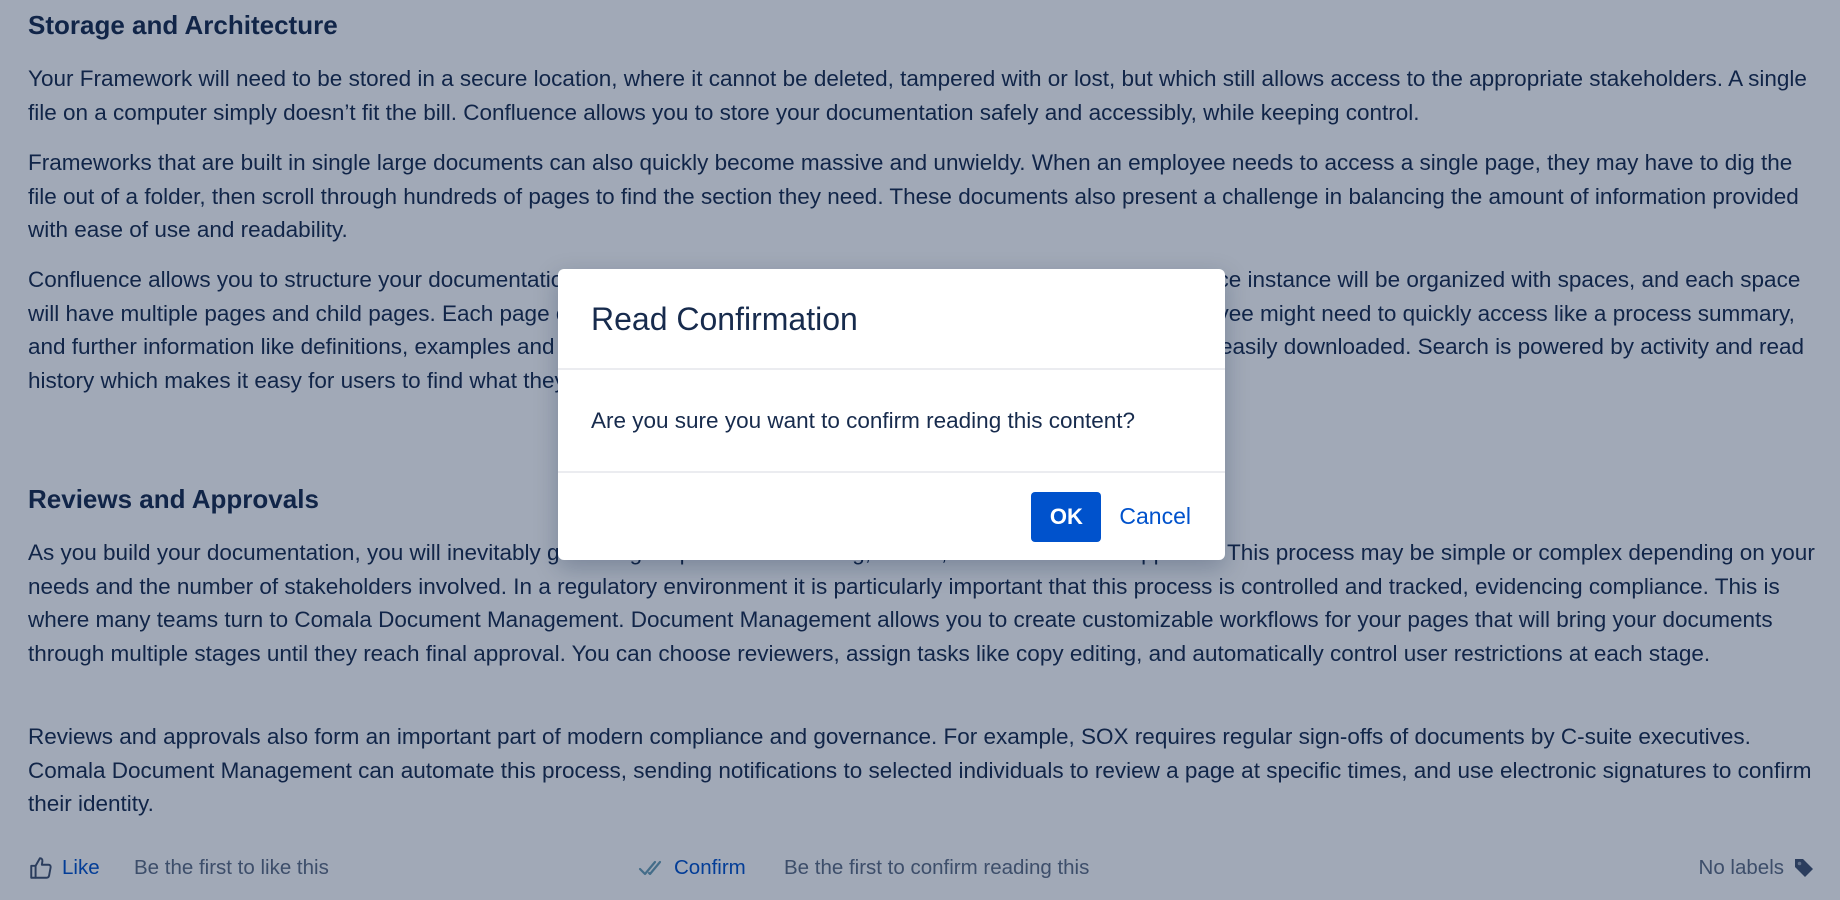  Describe the element at coordinates (1066, 516) in the screenshot. I see `ok-button: OK` at that location.